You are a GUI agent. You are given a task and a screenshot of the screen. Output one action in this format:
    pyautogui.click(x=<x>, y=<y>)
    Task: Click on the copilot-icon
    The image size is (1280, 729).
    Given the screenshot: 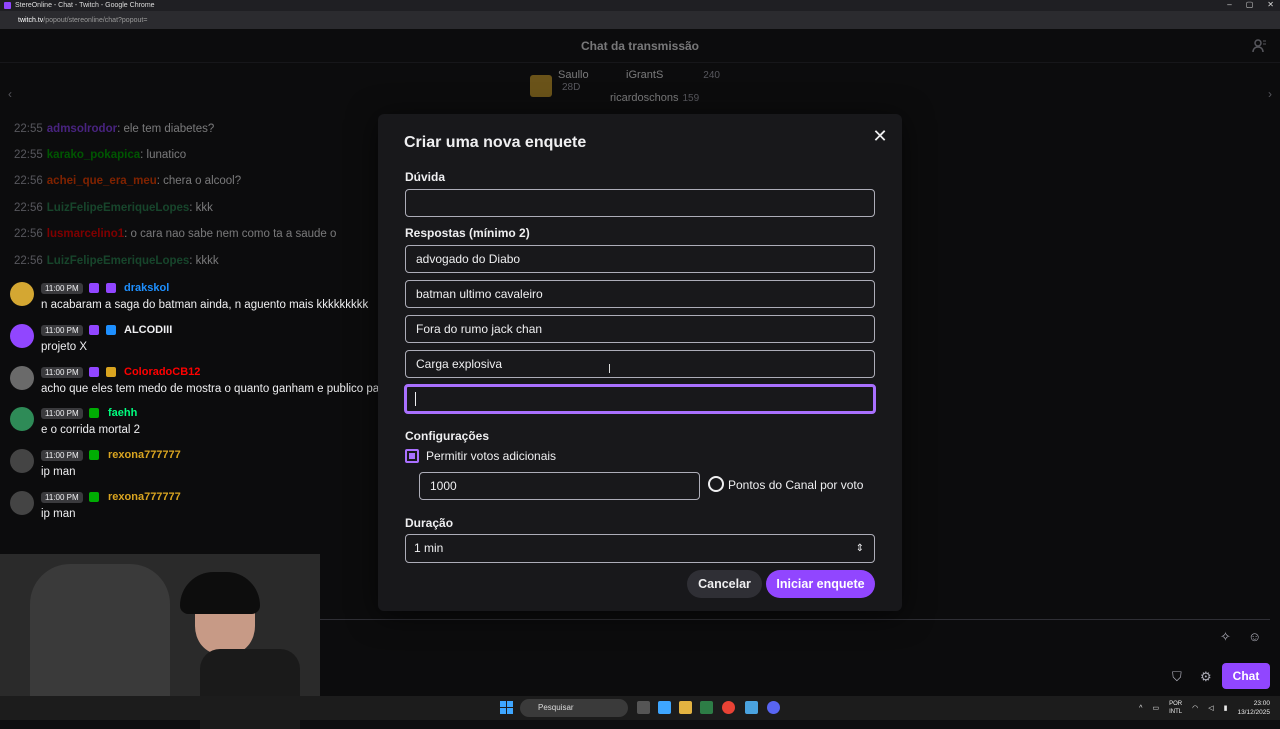 What is the action you would take?
    pyautogui.click(x=664, y=707)
    